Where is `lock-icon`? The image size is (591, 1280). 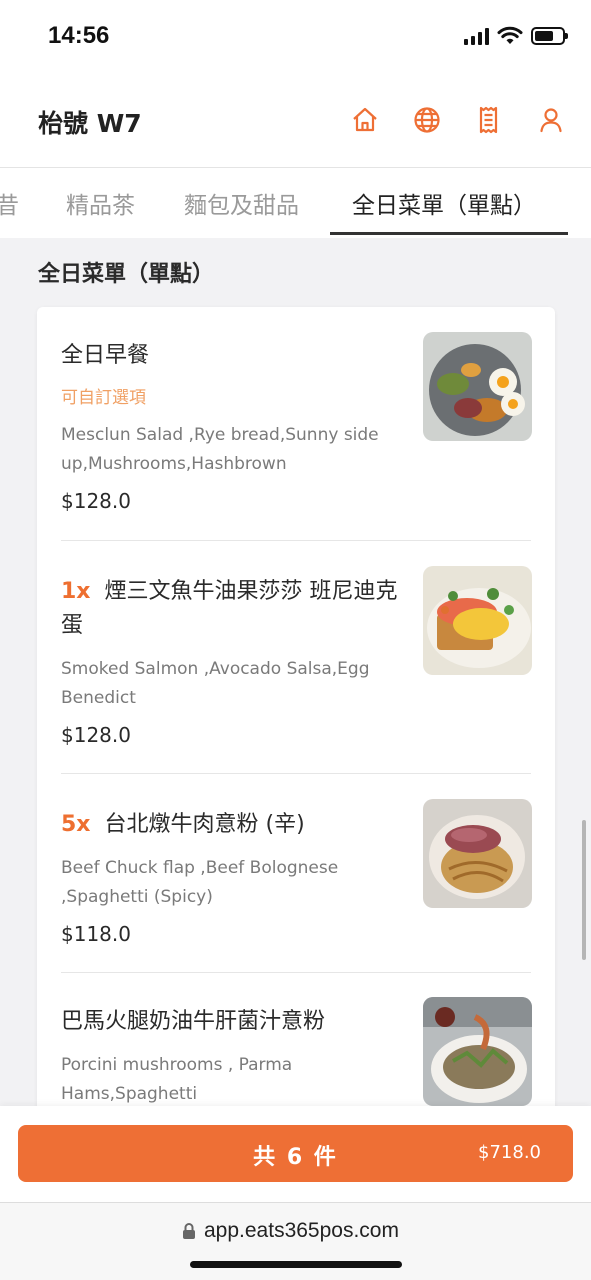 lock-icon is located at coordinates (189, 1231).